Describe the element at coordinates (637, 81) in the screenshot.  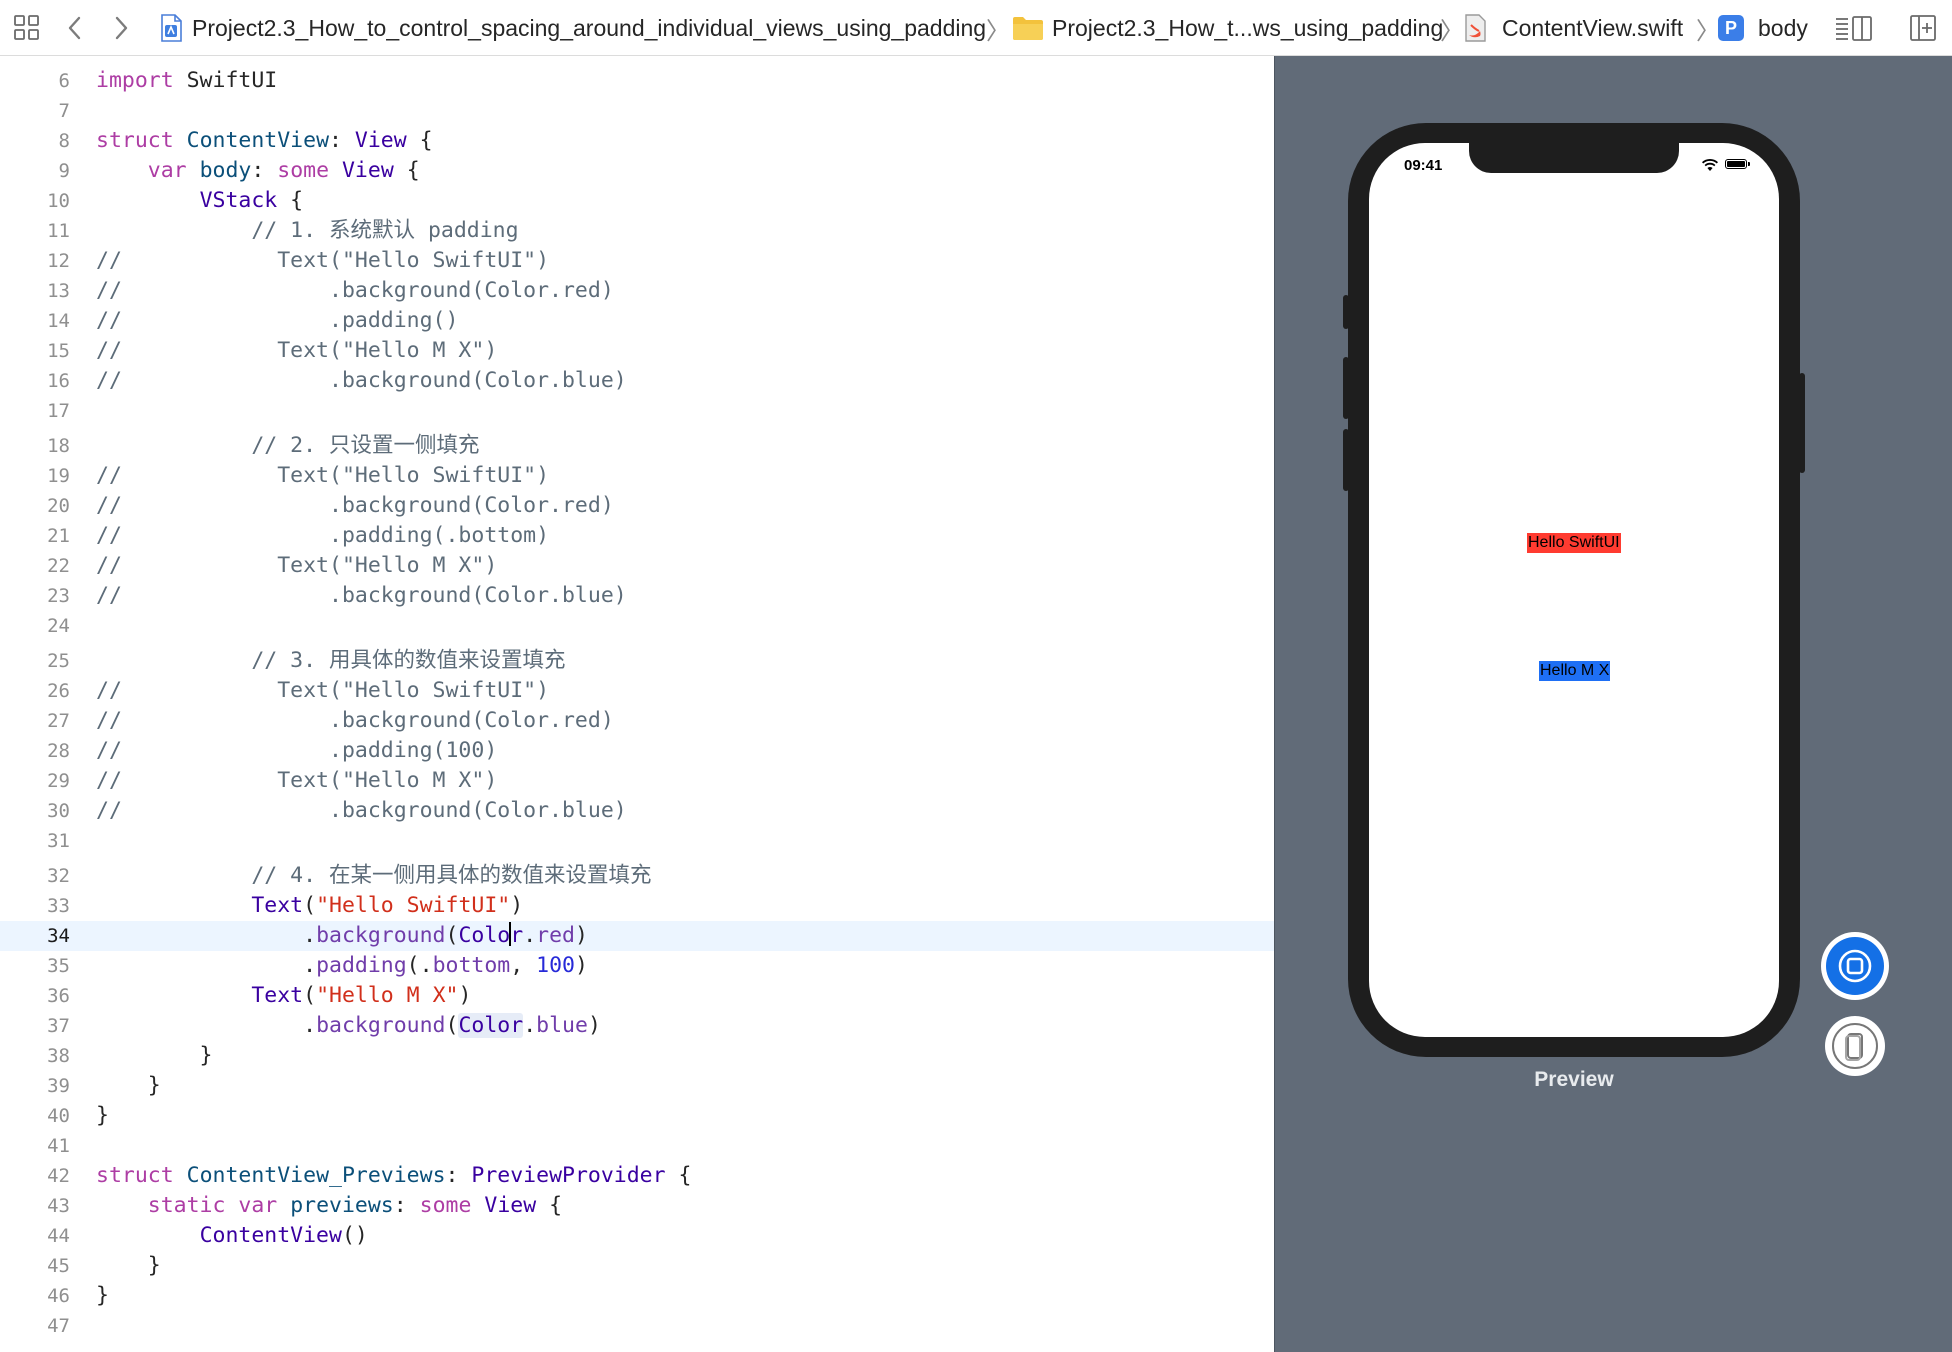
I see `code-line: 6 import SwiftUI` at that location.